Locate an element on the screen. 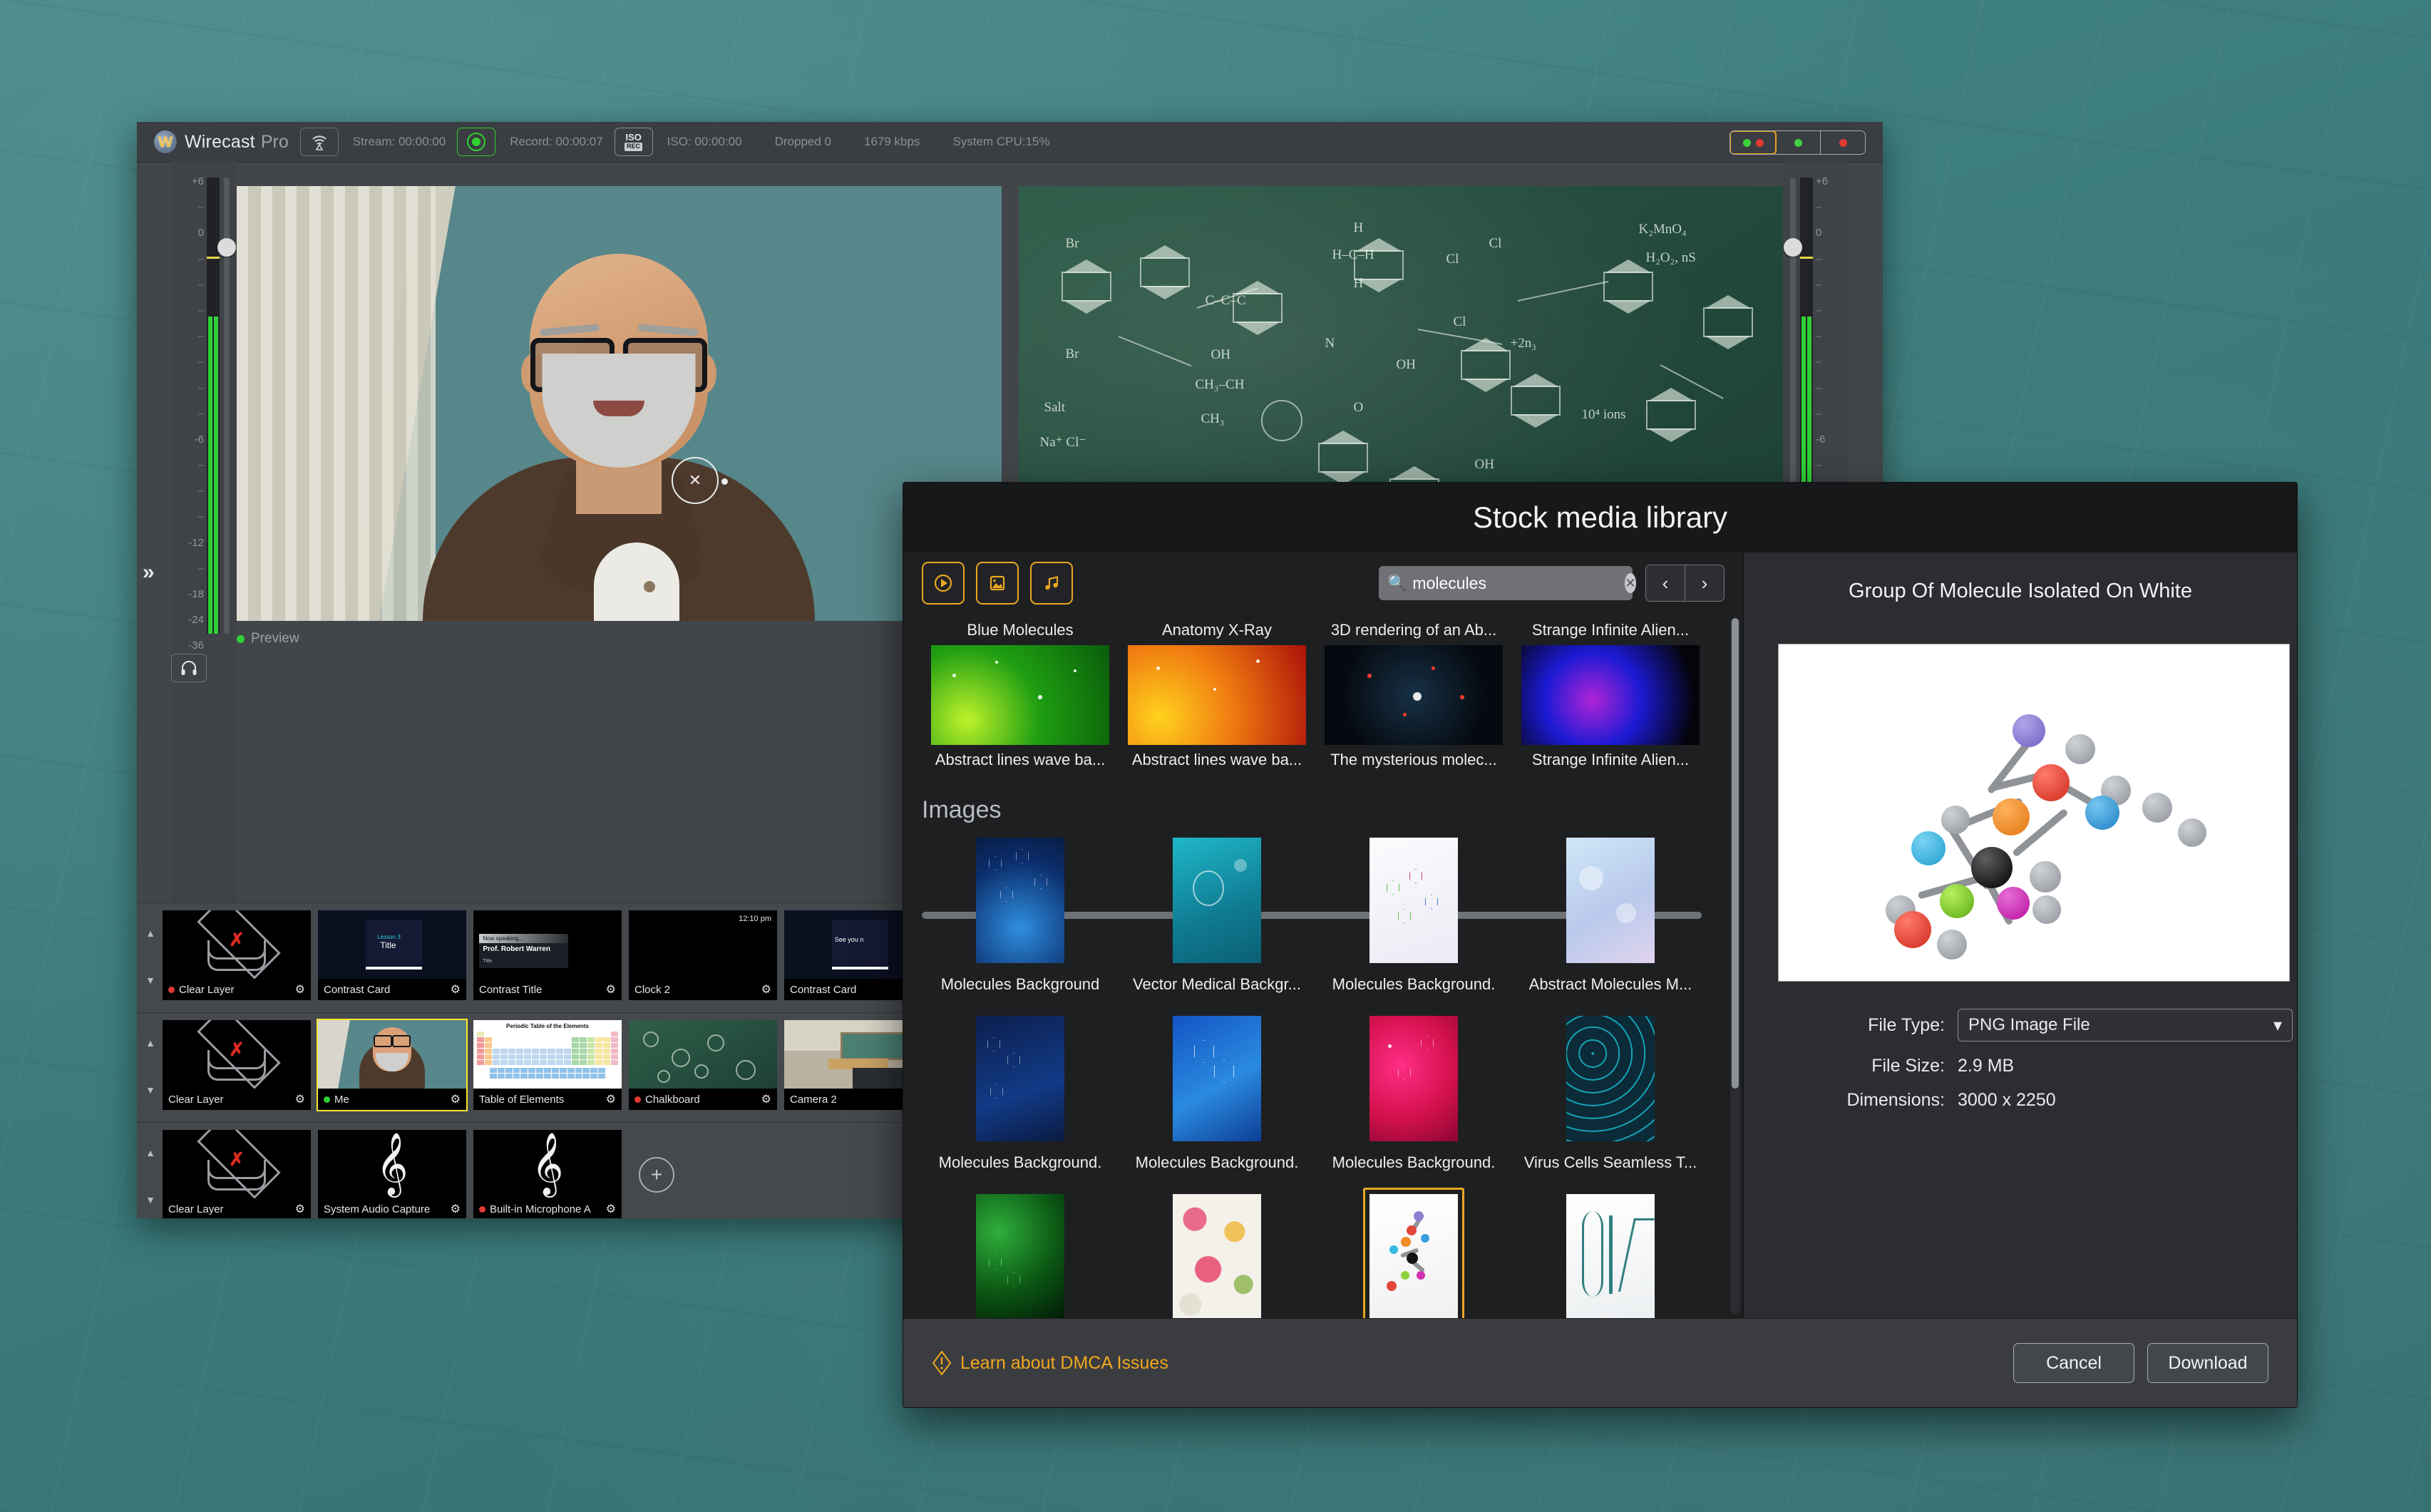  audio-filter-icon-button is located at coordinates (1051, 583).